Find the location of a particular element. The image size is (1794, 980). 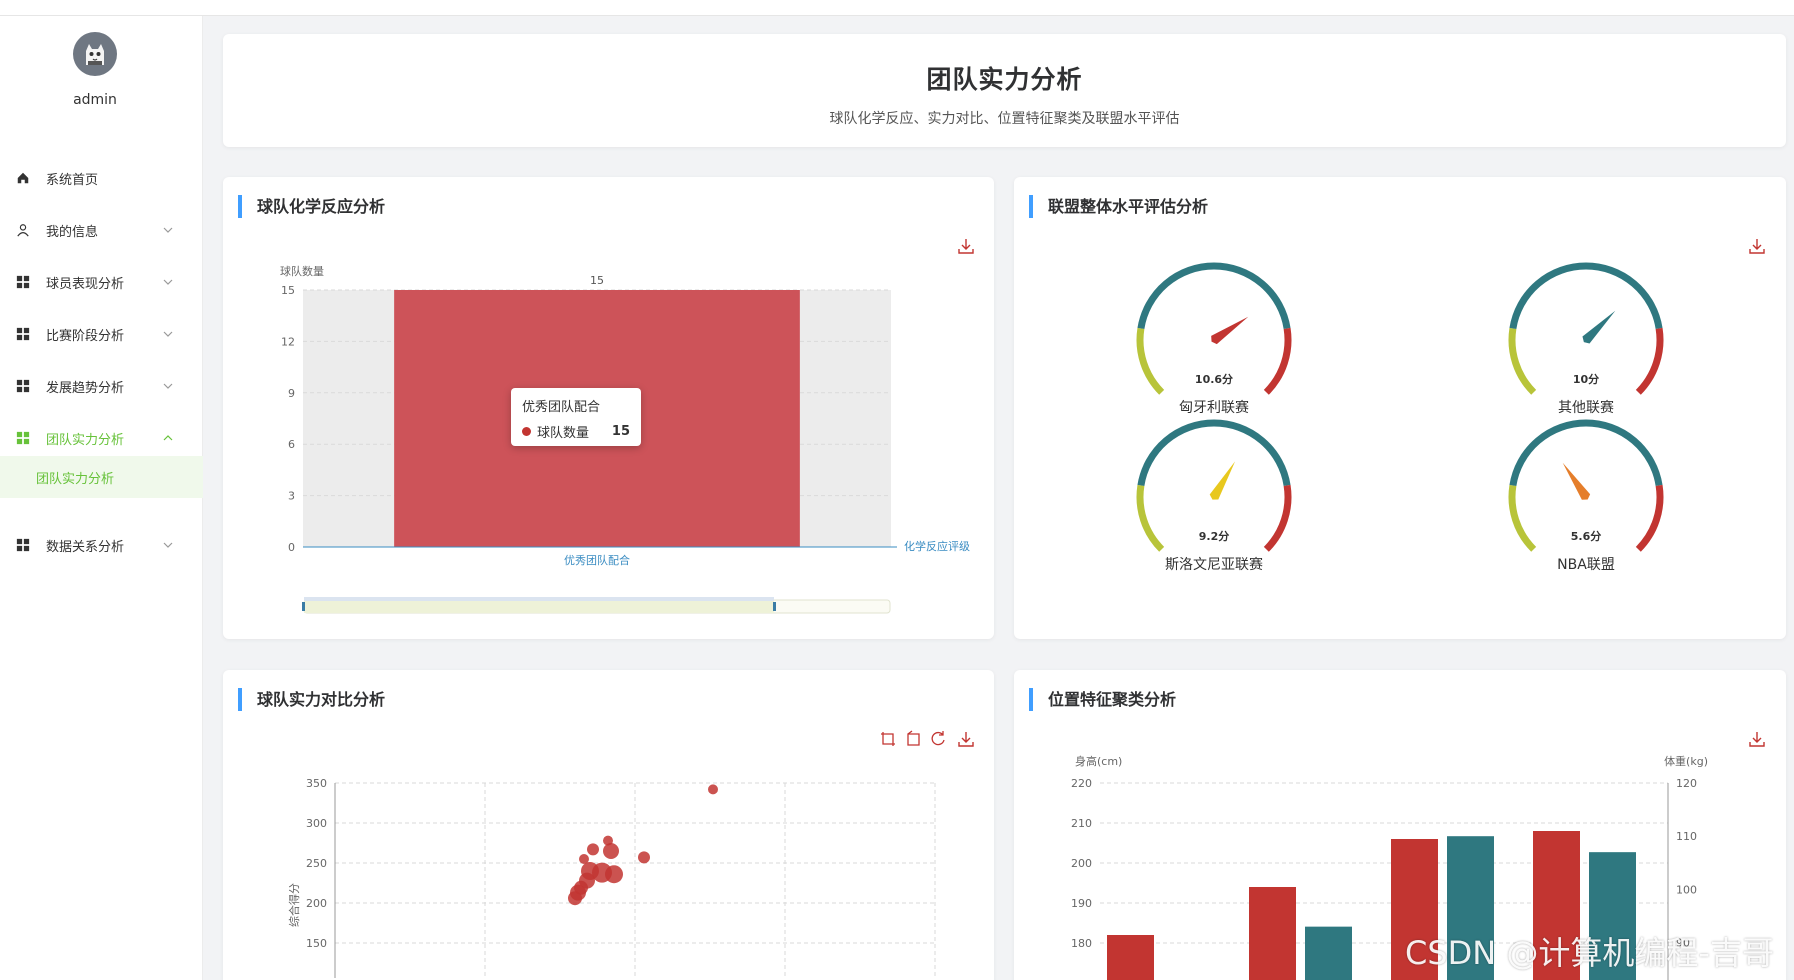

y-tick-label: 350 is located at coordinates (316, 783).